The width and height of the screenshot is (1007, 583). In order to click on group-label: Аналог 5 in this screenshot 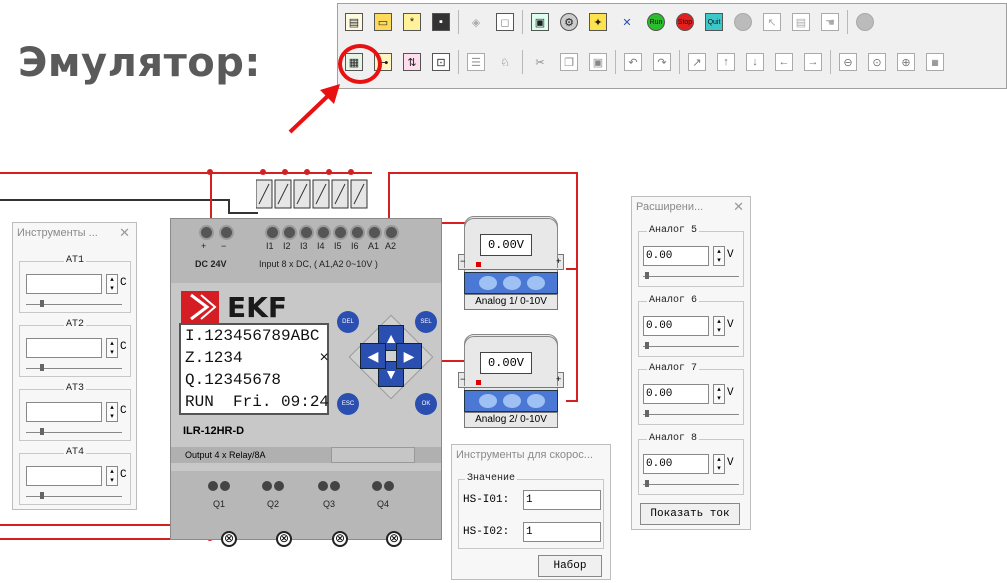, I will do `click(673, 230)`.